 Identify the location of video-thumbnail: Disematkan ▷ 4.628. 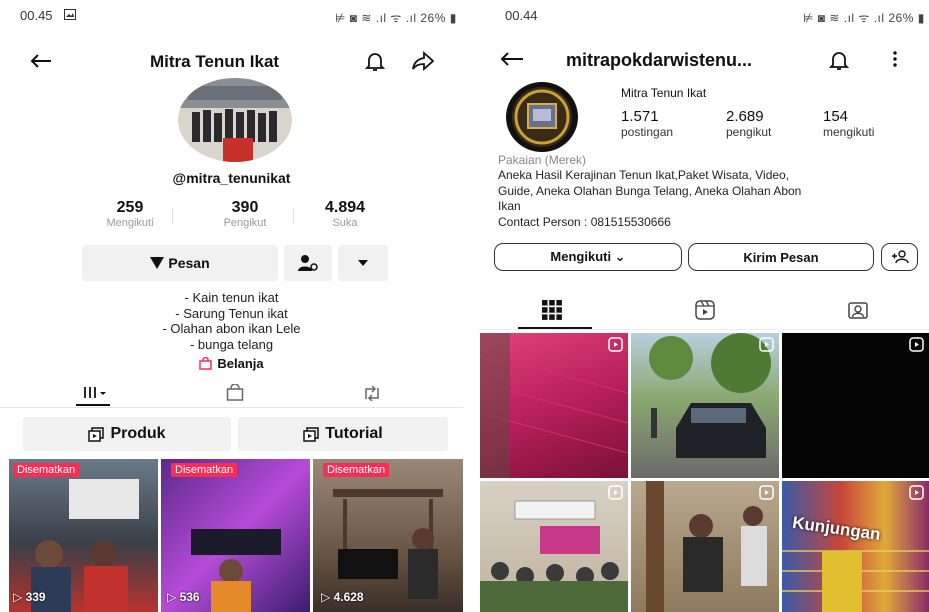
(388, 535).